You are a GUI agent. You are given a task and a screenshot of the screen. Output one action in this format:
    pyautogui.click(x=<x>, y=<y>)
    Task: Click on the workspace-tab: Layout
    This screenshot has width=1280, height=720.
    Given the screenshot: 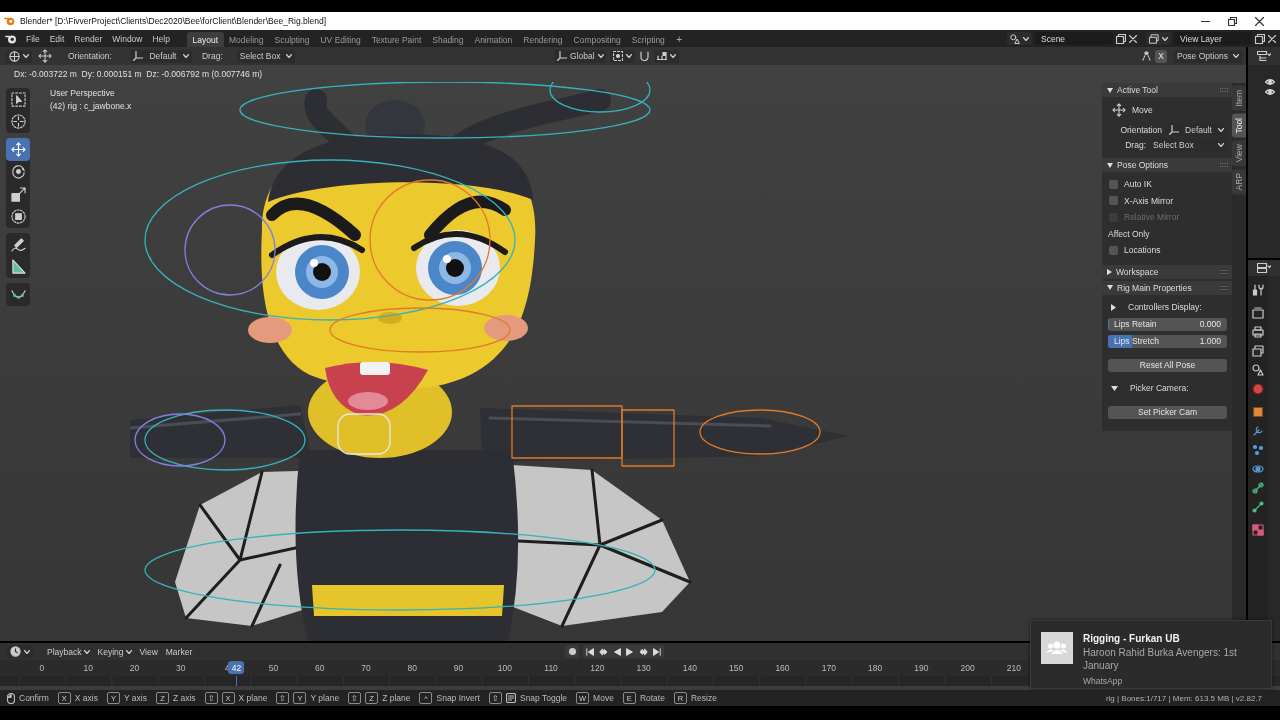 What is the action you would take?
    pyautogui.click(x=205, y=39)
    